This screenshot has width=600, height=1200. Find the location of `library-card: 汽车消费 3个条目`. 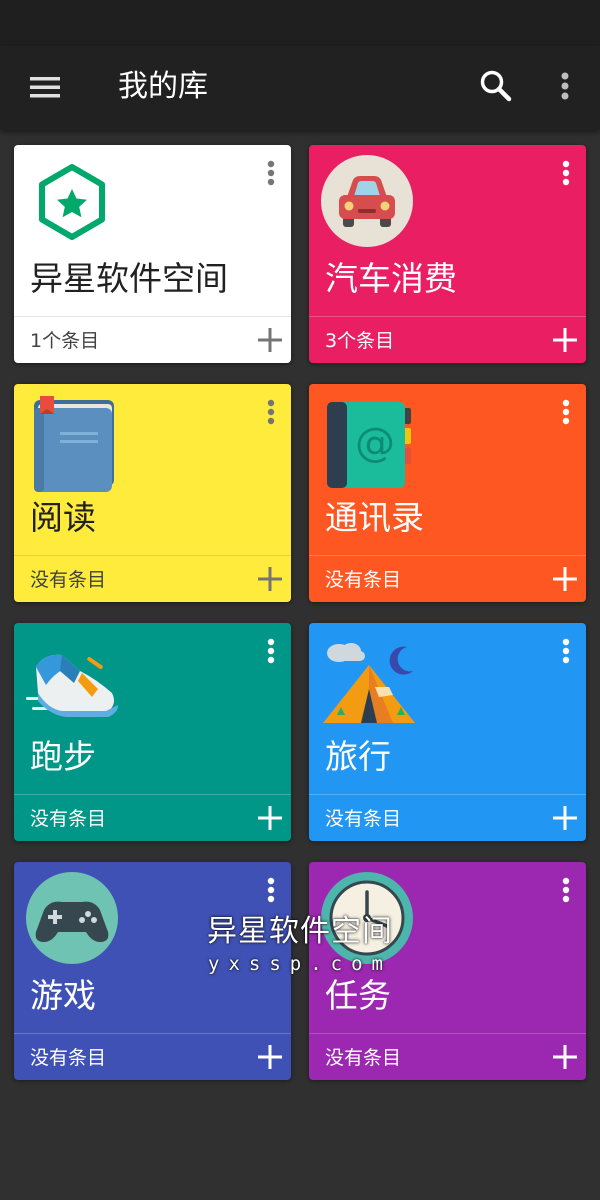

library-card: 汽车消费 3个条目 is located at coordinates (447, 254).